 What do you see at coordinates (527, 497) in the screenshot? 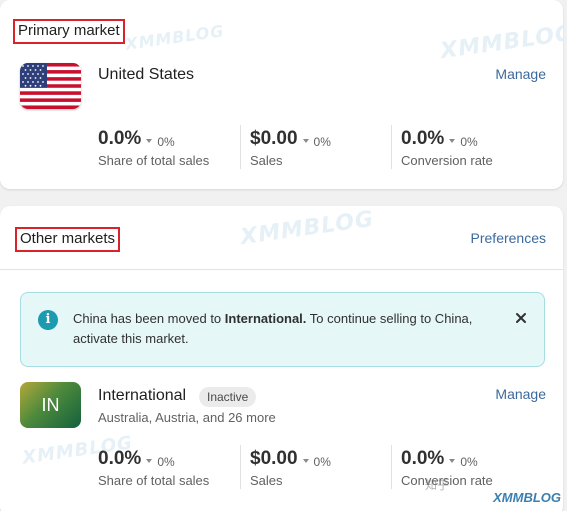
I see `corner-watermark: XMMBLOG` at bounding box center [527, 497].